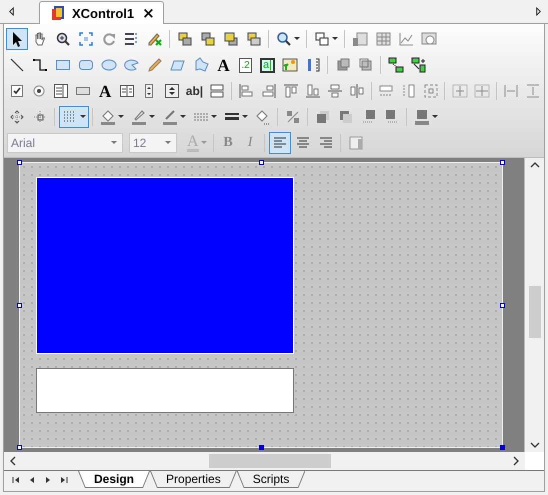 The height and width of the screenshot is (495, 548). Describe the element at coordinates (172, 91) in the screenshot. I see `spin-icon` at that location.